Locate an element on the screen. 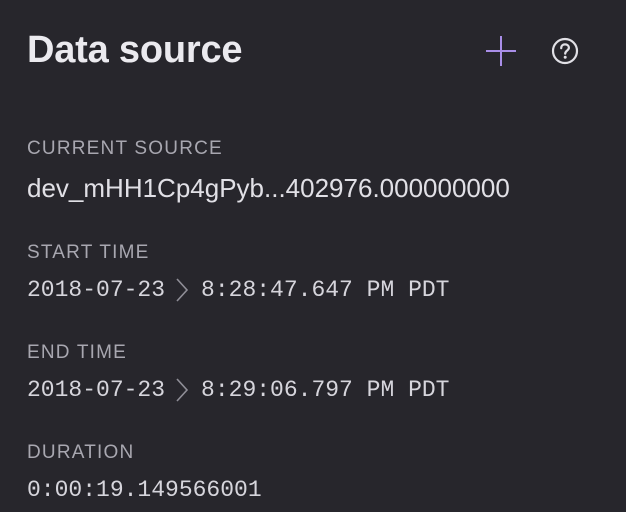  duration-label: DURATION is located at coordinates (81, 452).